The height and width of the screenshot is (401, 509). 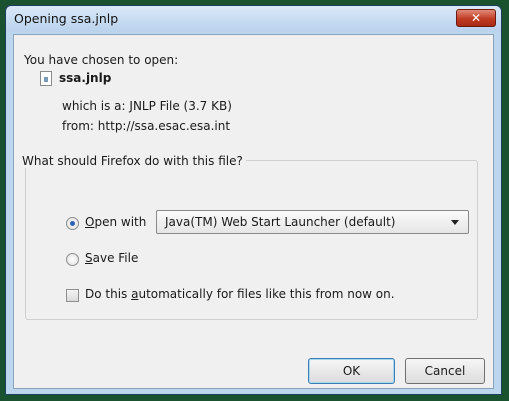 I want to click on close-button: ✕, so click(x=476, y=18).